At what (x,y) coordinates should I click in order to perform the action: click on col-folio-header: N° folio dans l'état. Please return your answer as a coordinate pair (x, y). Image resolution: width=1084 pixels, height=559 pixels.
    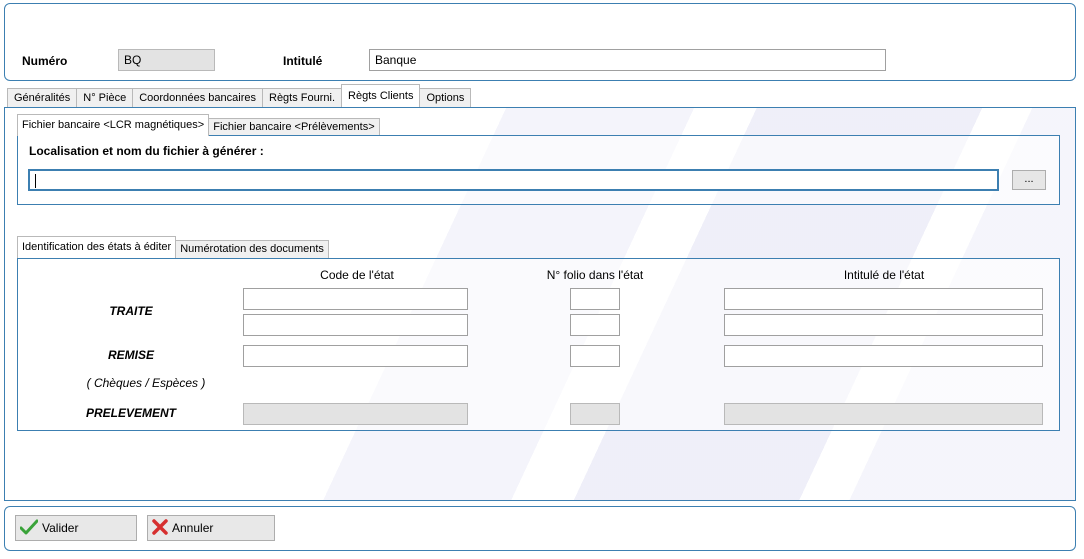
    Looking at the image, I should click on (595, 275).